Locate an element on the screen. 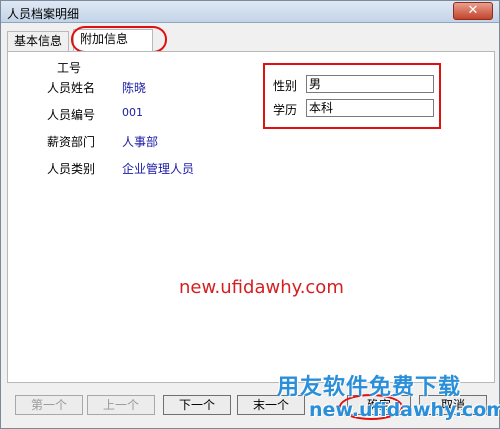 This screenshot has height=429, width=500. tab-strip: 基本信息 附加信息 is located at coordinates (251, 39).